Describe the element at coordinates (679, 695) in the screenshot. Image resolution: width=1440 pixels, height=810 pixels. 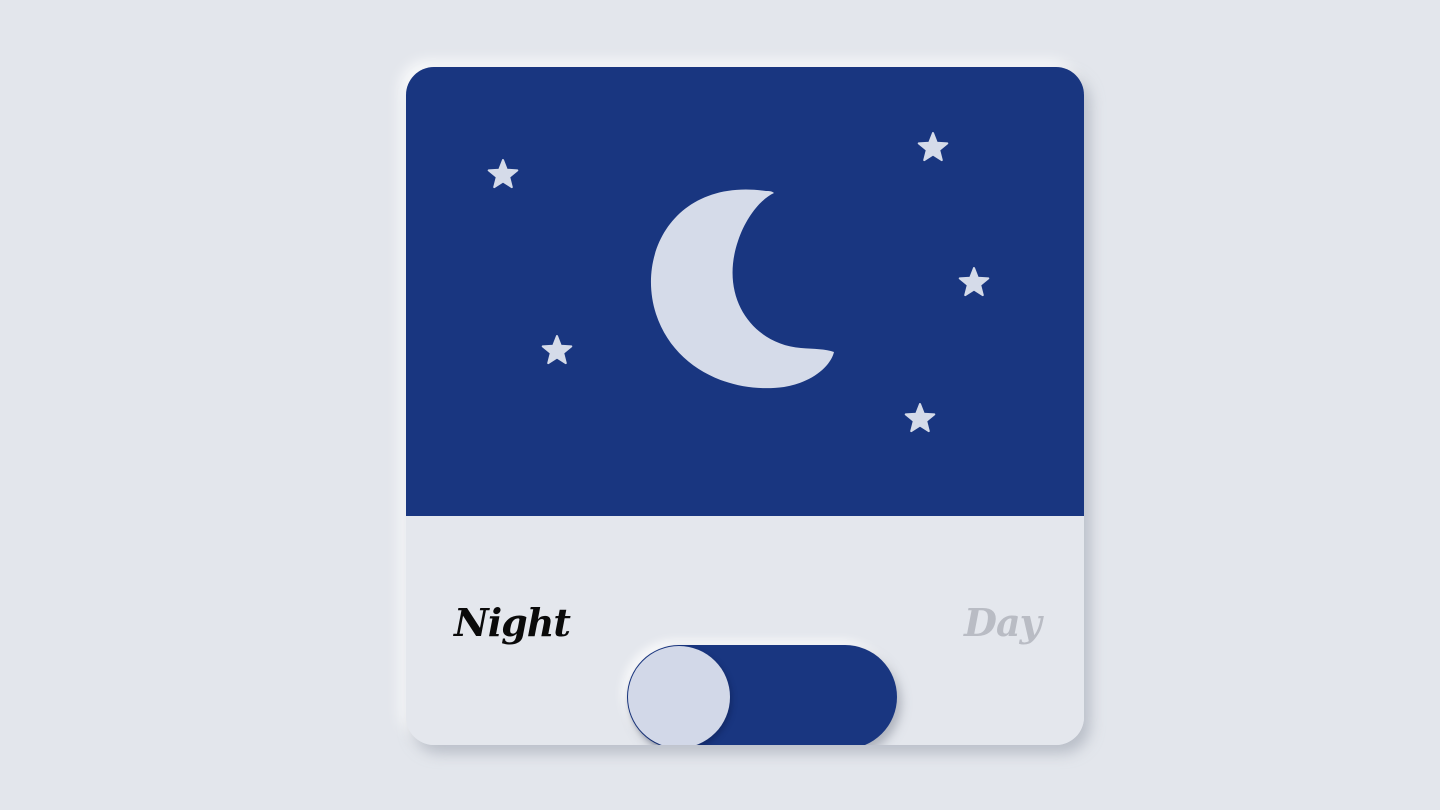
I see `toggle-knob` at that location.